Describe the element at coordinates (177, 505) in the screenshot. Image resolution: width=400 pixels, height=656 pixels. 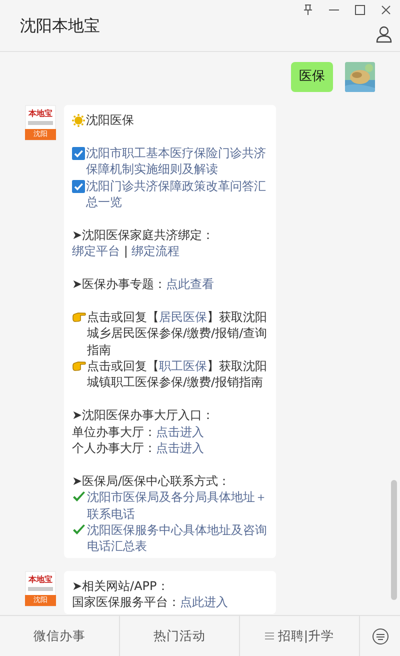
I see `link: 沈阳市医保局及各分局具体地址＋联系电话` at that location.